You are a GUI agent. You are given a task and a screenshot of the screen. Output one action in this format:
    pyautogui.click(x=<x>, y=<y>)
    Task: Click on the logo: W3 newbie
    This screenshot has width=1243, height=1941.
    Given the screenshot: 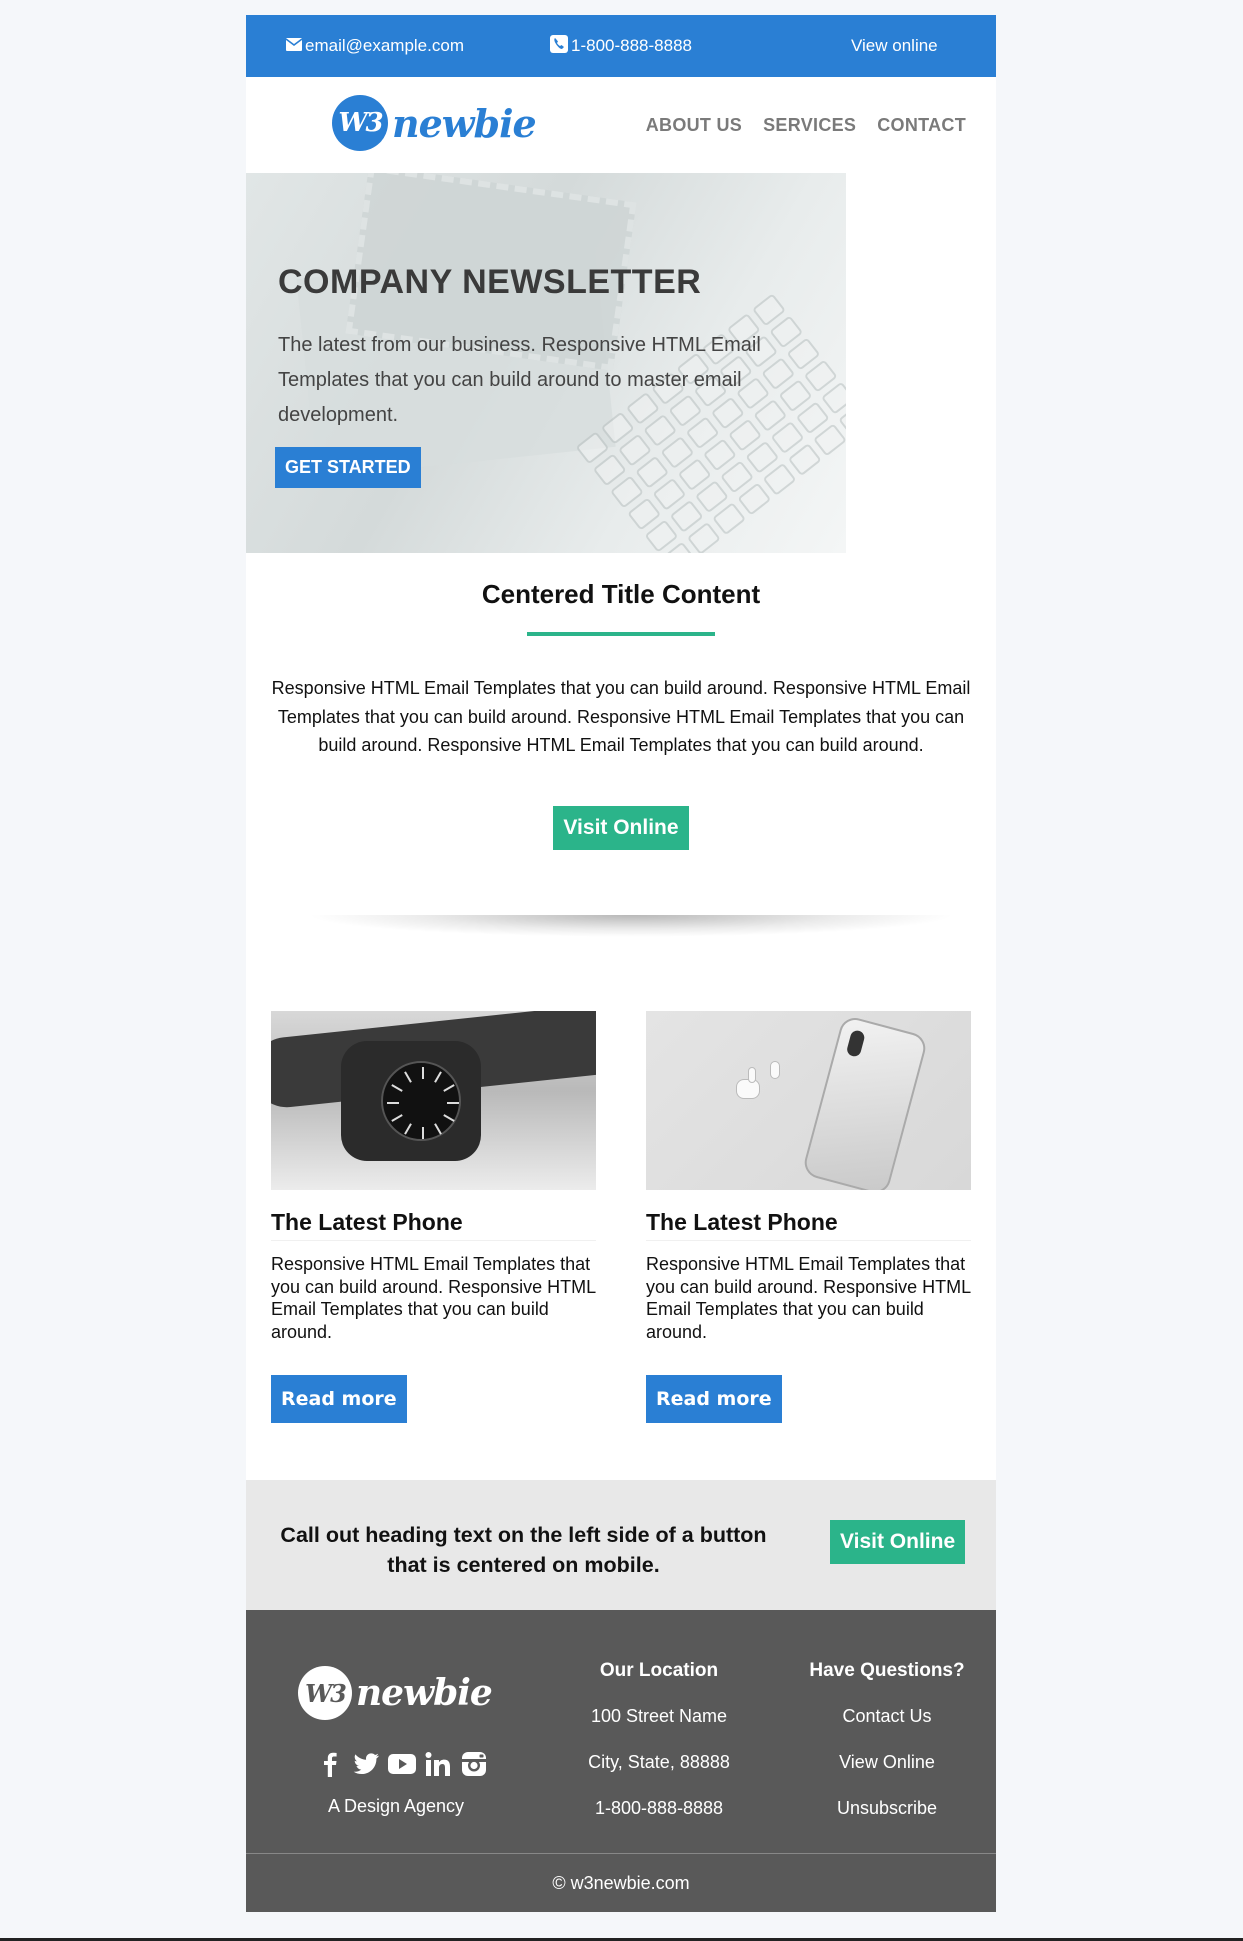 What is the action you would take?
    pyautogui.click(x=434, y=123)
    